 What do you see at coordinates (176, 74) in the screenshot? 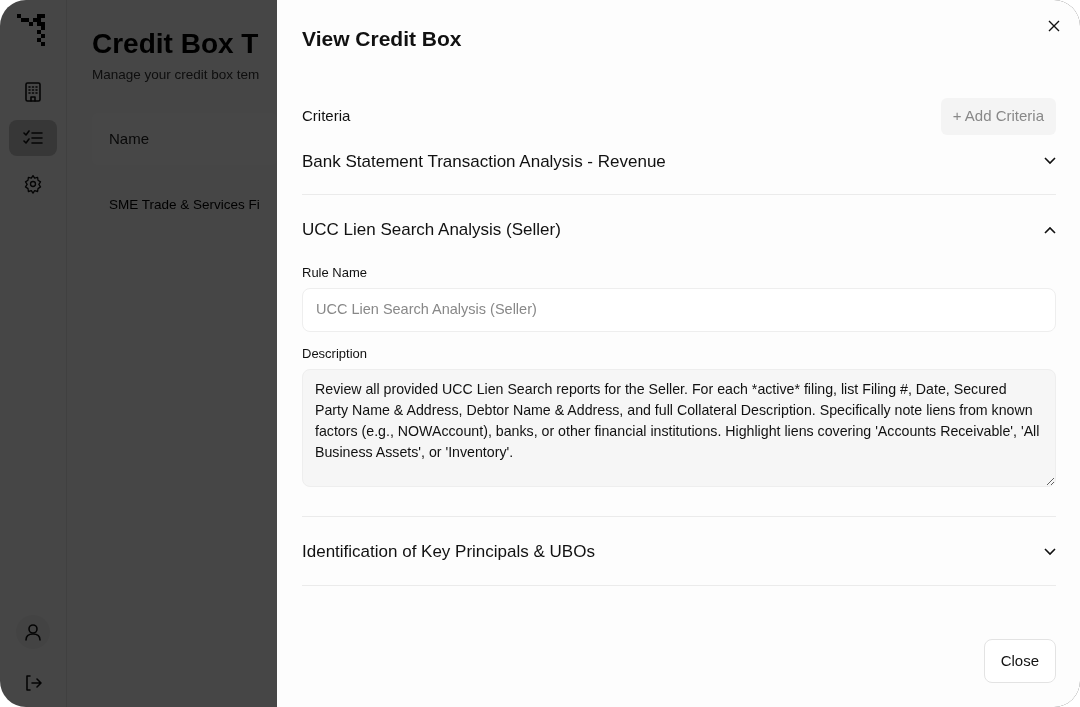
I see `page-subtitle: Manage your credit box tem` at bounding box center [176, 74].